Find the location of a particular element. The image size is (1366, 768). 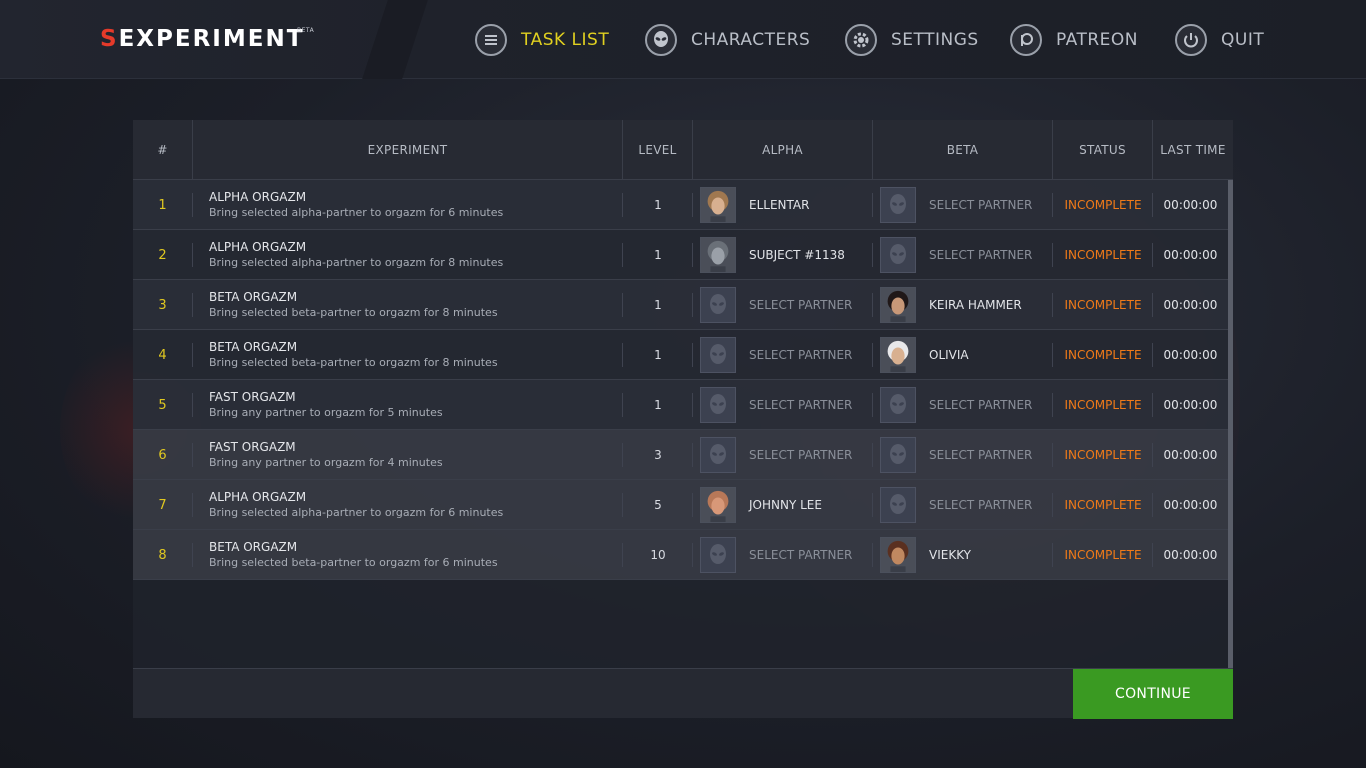

beta-badge: BETA is located at coordinates (306, 30).